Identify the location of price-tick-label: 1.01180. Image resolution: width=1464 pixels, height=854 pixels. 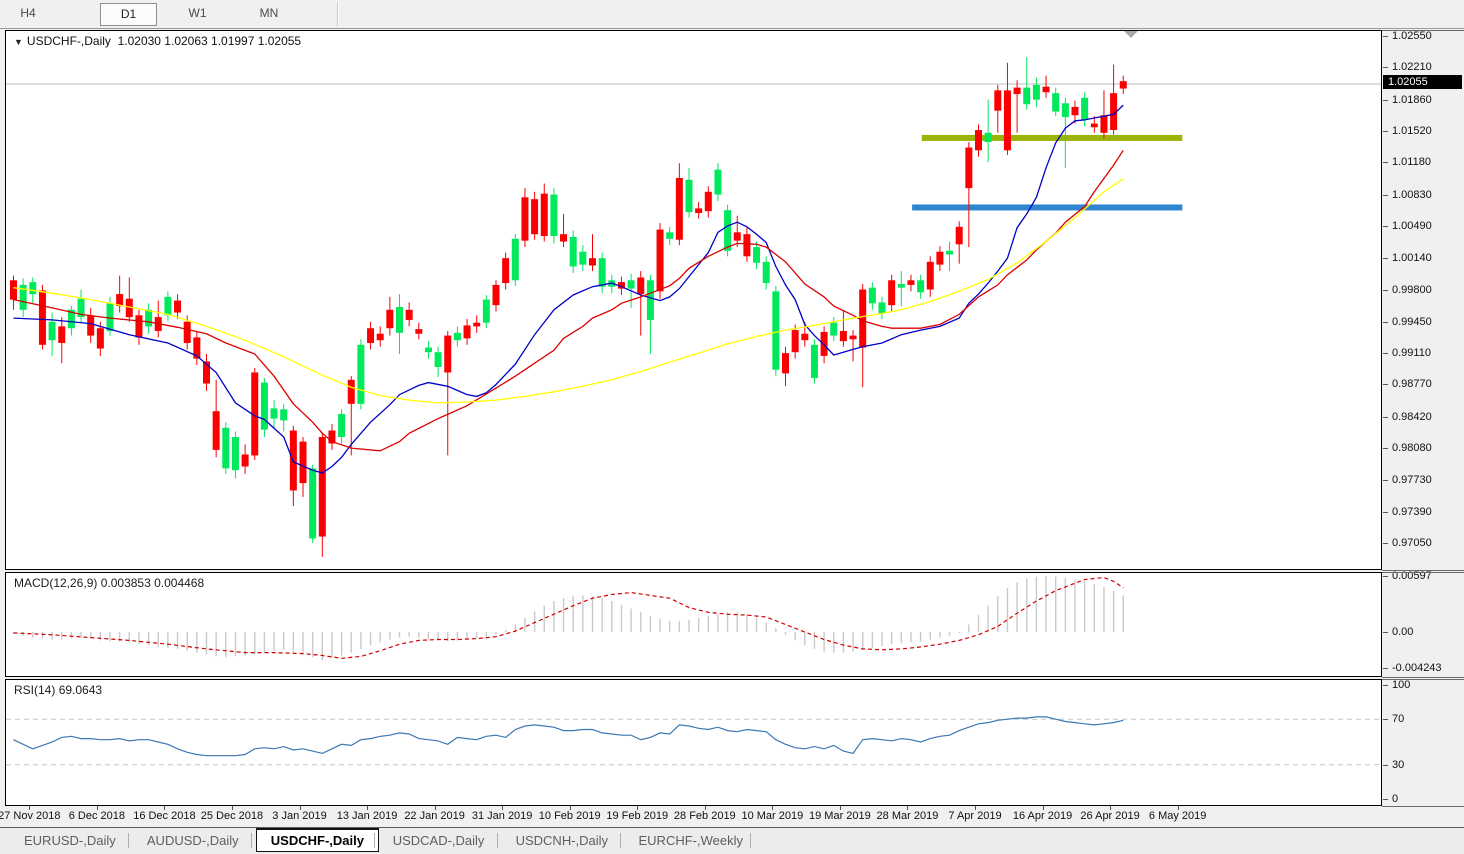
(1411, 162).